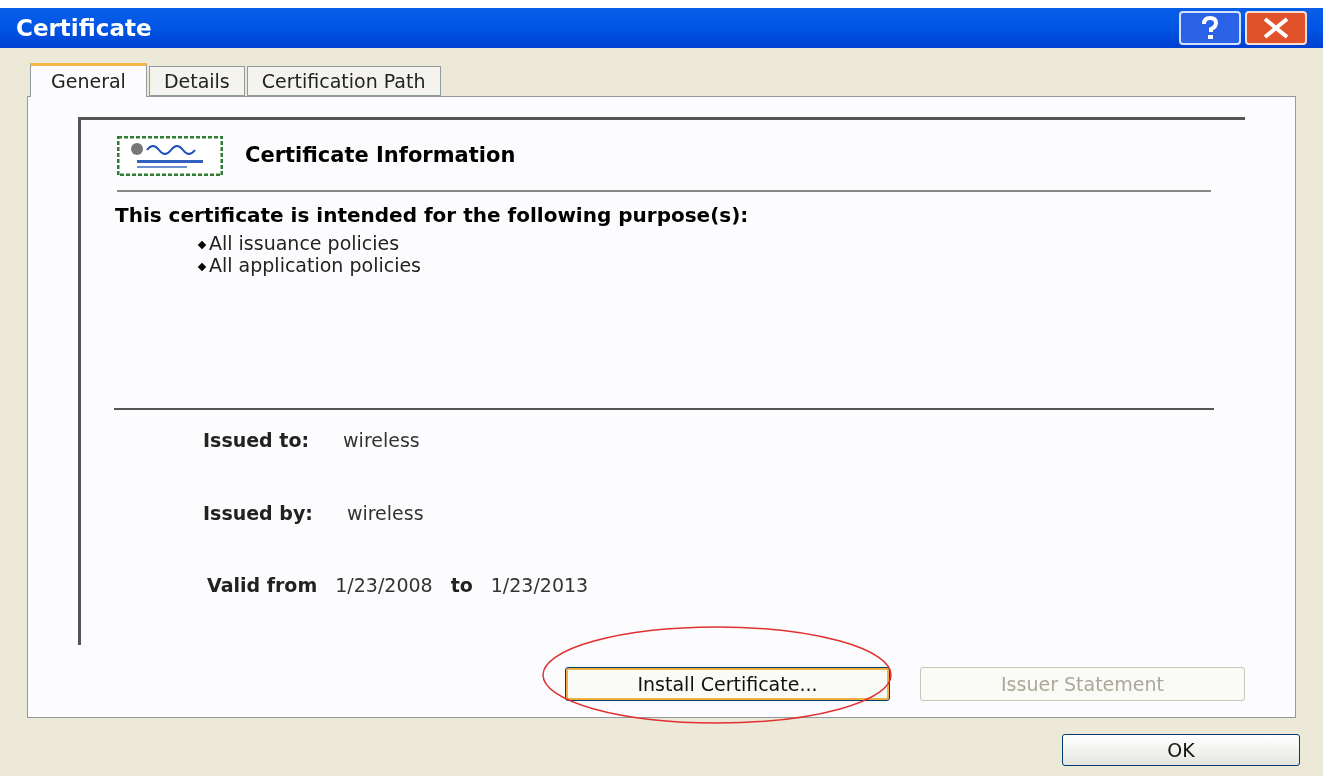 This screenshot has height=776, width=1323. I want to click on close-button, so click(1276, 28).